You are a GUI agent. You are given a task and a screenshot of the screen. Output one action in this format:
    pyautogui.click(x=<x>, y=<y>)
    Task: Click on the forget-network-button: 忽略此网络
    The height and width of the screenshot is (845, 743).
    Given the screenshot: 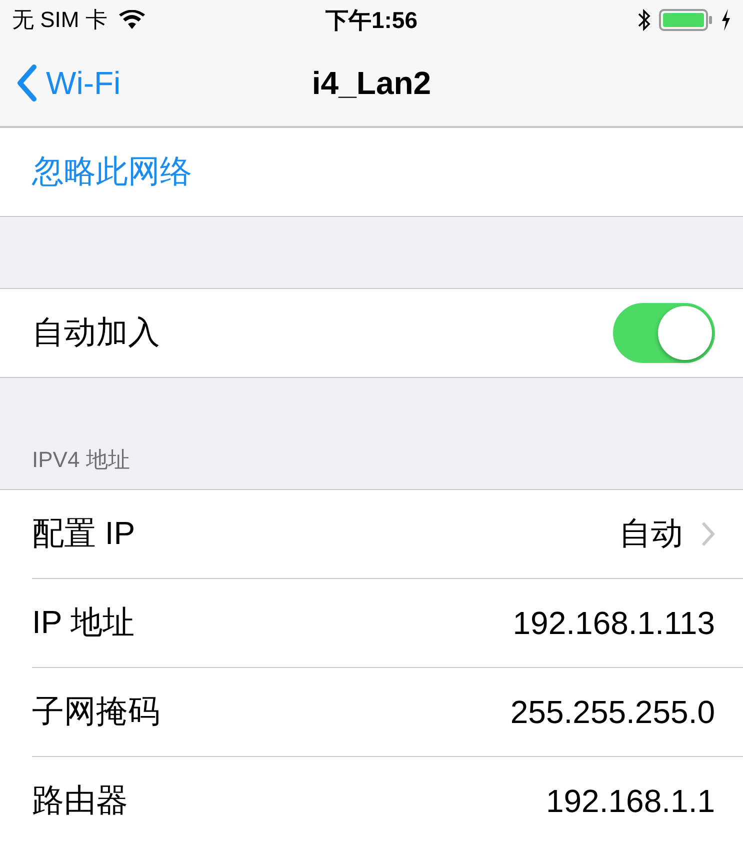 What is the action you would take?
    pyautogui.click(x=112, y=172)
    